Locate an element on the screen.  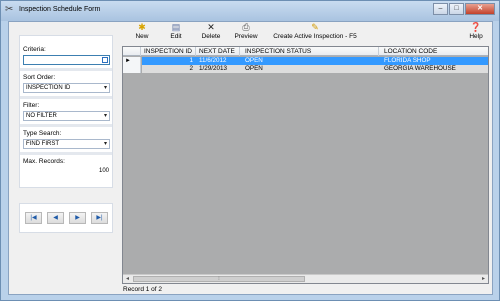
cell-inspection-id: 1 is located at coordinates (169, 61).